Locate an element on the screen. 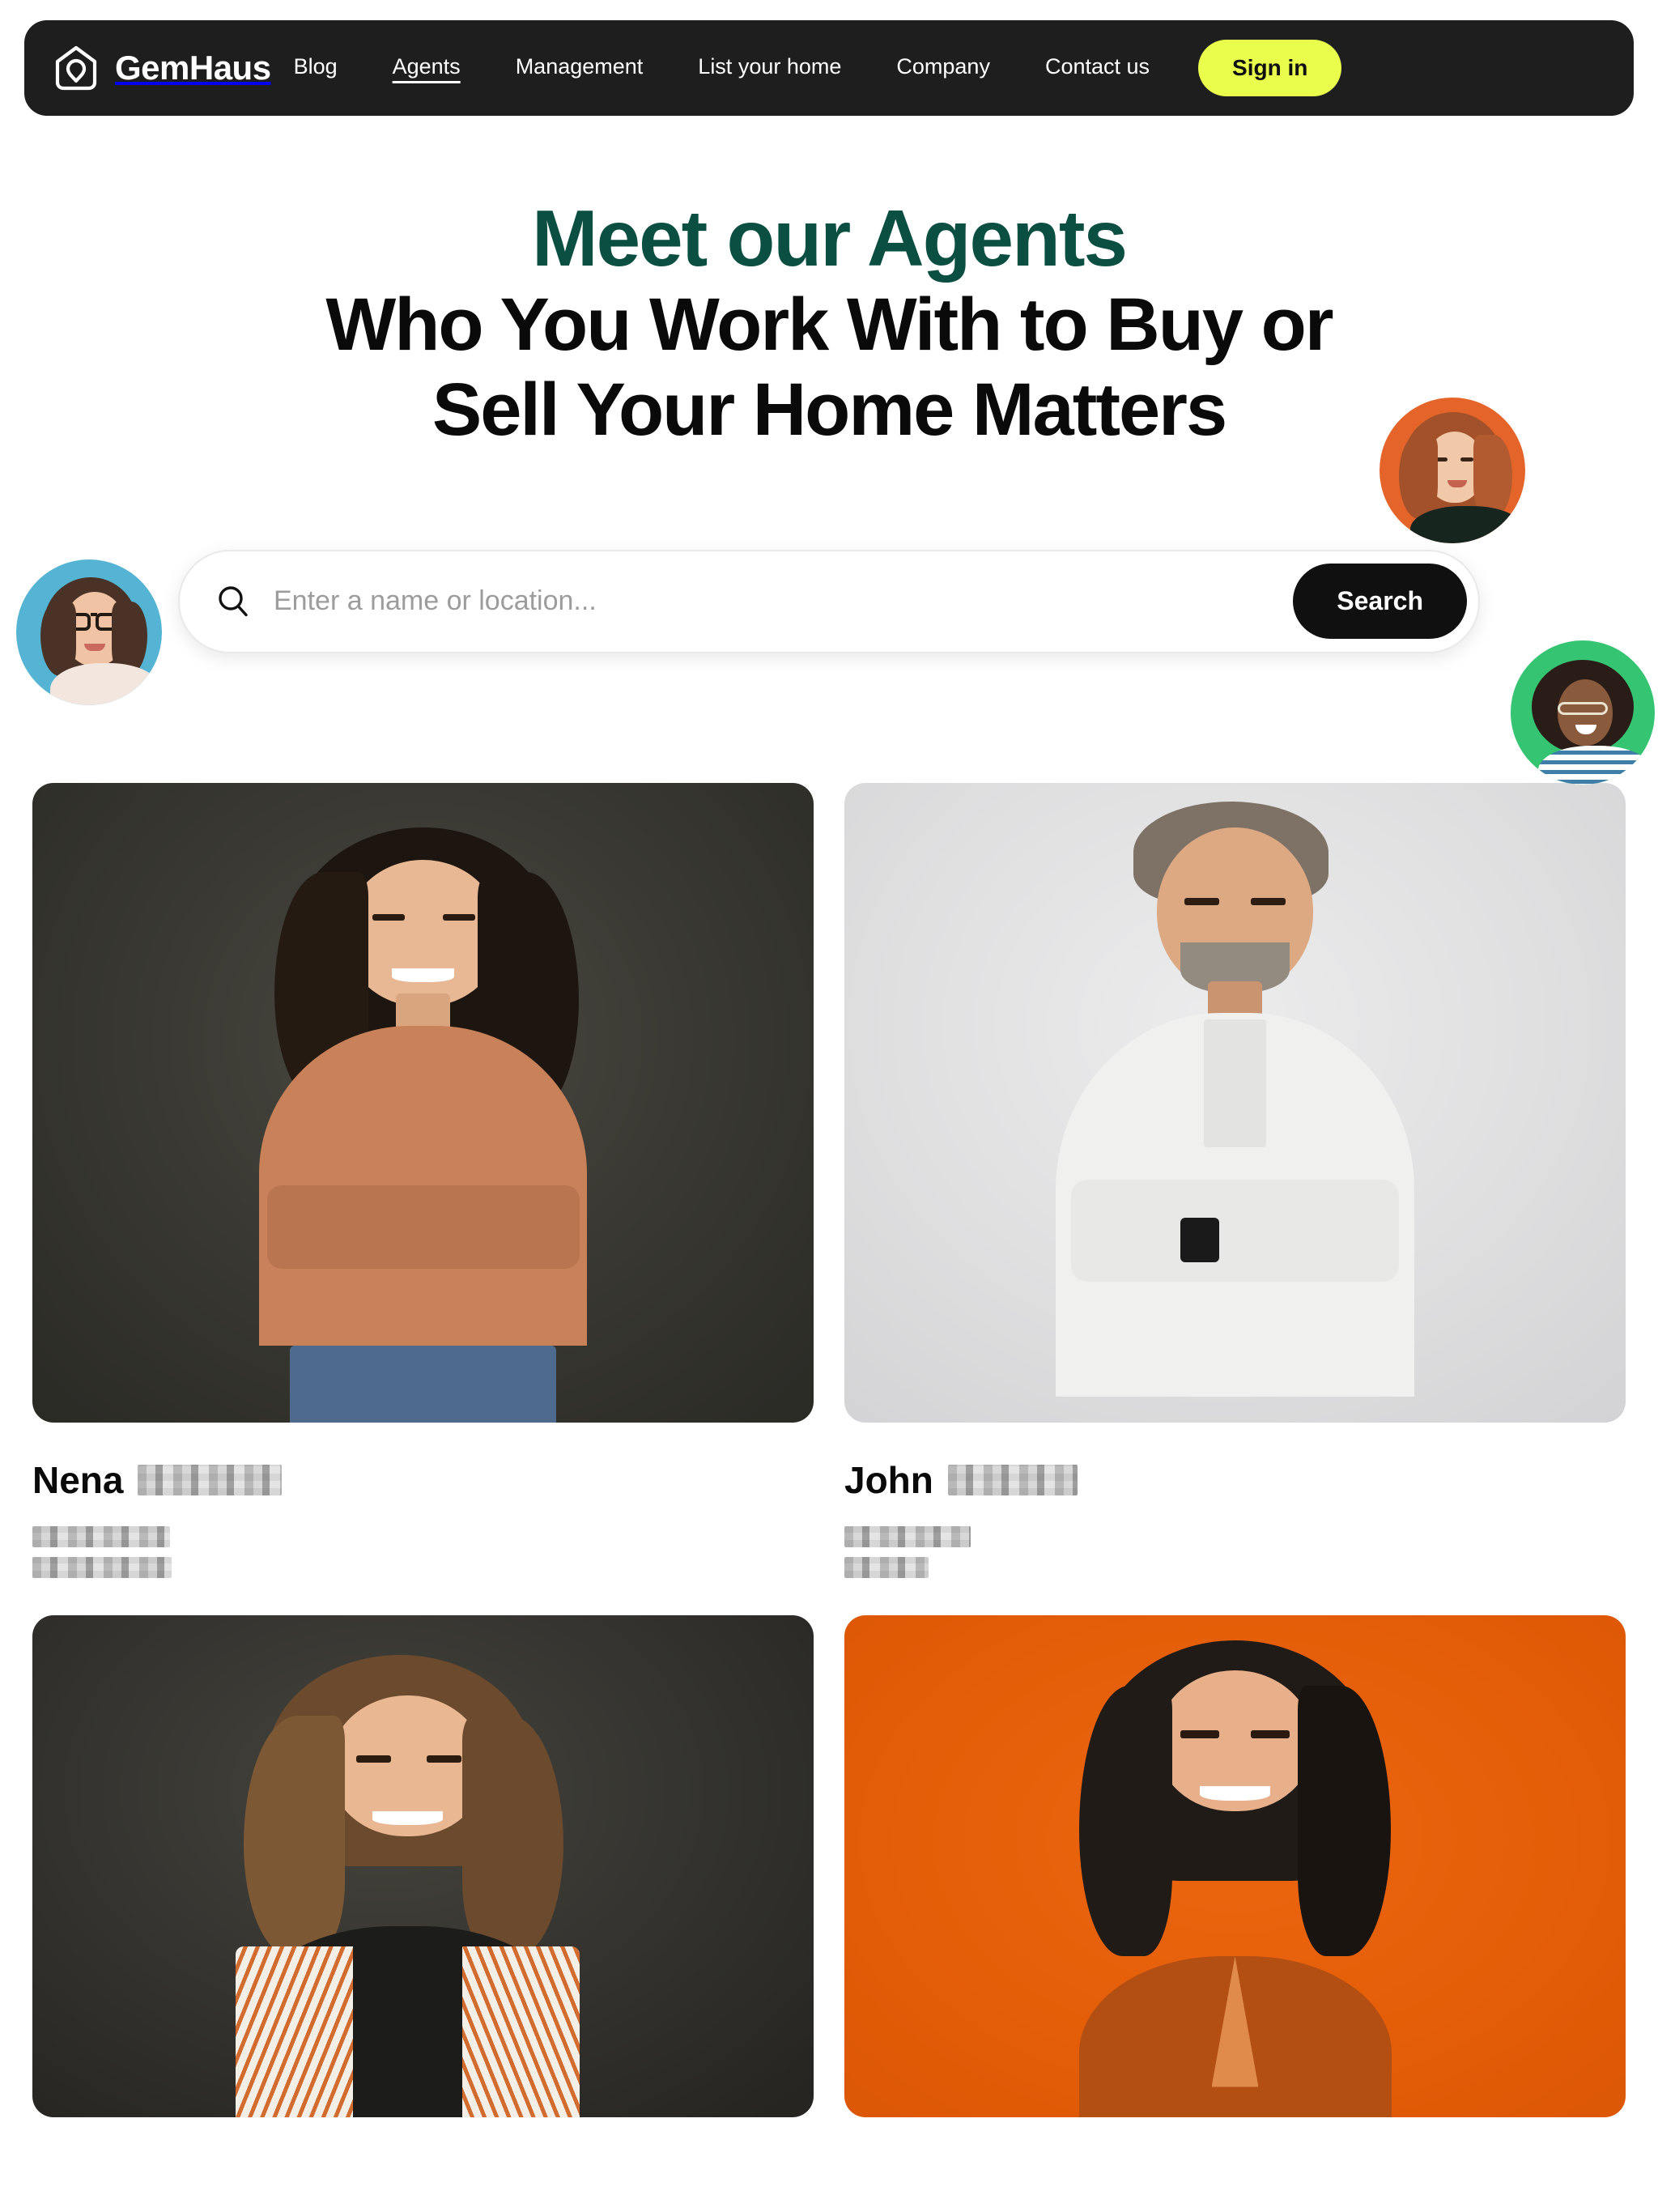  nav-link-list-your-home: List your home is located at coordinates (769, 68).